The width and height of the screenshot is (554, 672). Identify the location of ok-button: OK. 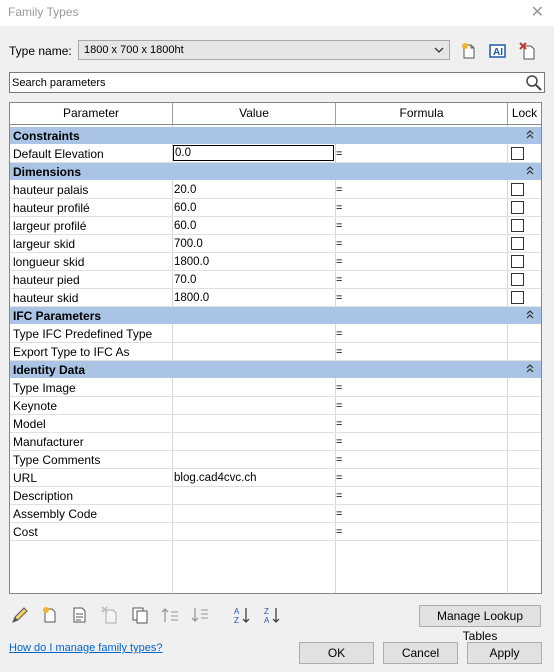
(336, 653).